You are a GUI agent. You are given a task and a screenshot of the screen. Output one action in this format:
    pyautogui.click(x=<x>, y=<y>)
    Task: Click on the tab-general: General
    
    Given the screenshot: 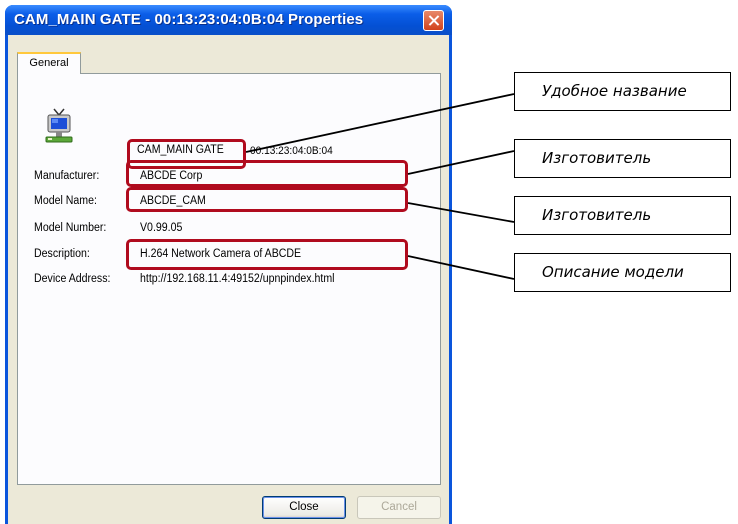 What is the action you would take?
    pyautogui.click(x=49, y=63)
    